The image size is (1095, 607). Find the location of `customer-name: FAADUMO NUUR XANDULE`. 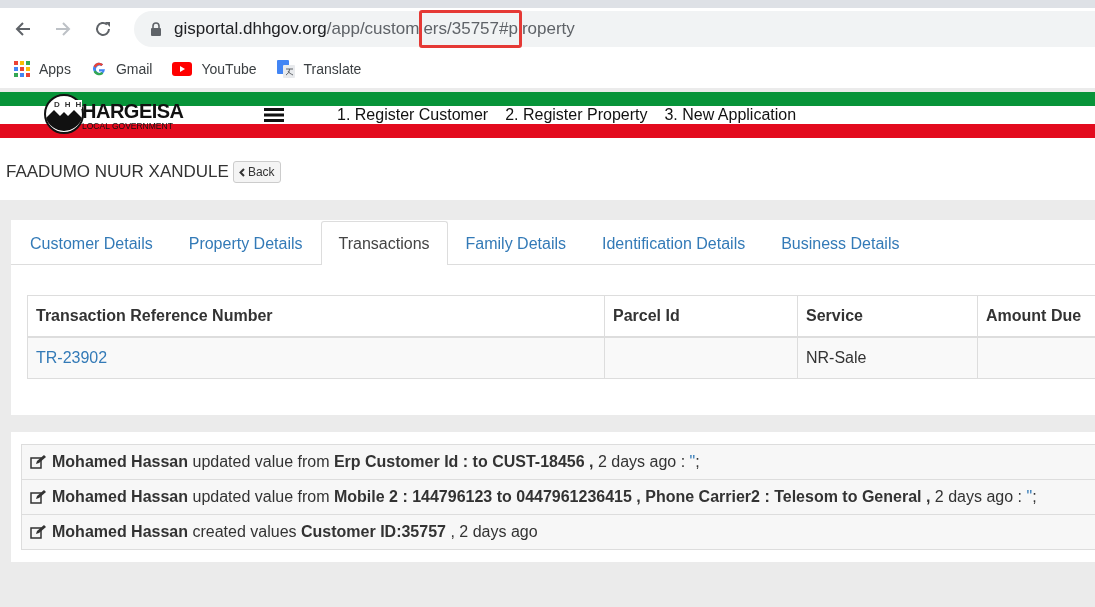

customer-name: FAADUMO NUUR XANDULE is located at coordinates (117, 172).